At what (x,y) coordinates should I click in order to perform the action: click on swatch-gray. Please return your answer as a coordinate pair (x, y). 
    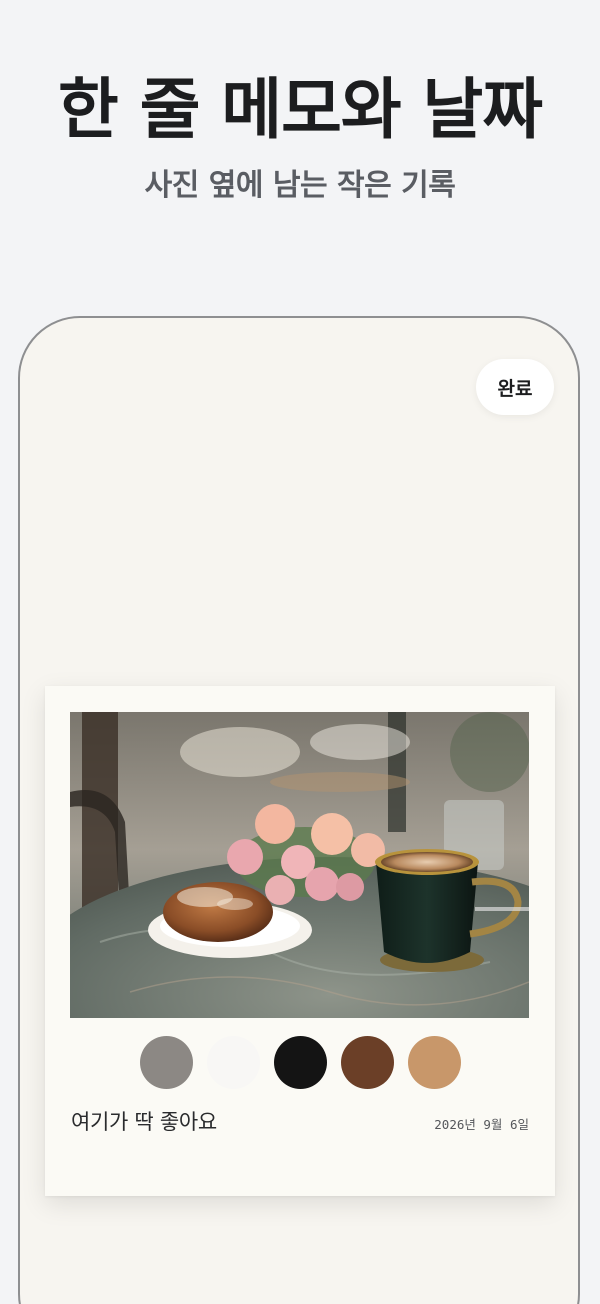
    Looking at the image, I should click on (166, 1062).